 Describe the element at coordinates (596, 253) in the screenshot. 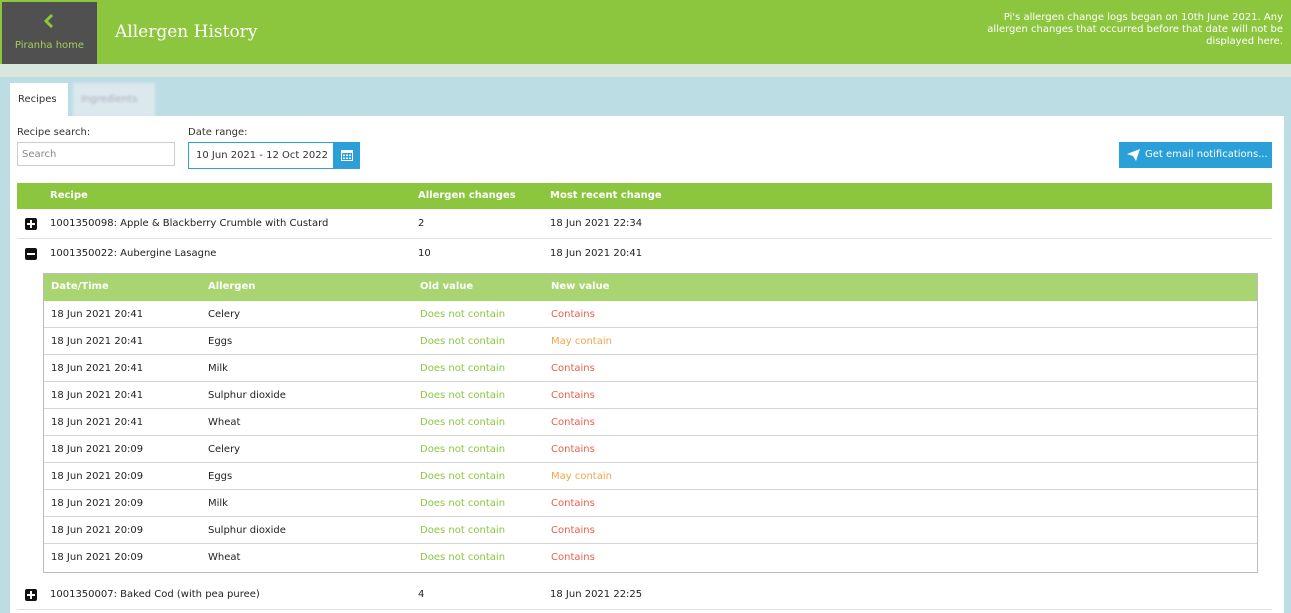

I see `most-recent-change: 18 Jun 2021 20:41` at that location.